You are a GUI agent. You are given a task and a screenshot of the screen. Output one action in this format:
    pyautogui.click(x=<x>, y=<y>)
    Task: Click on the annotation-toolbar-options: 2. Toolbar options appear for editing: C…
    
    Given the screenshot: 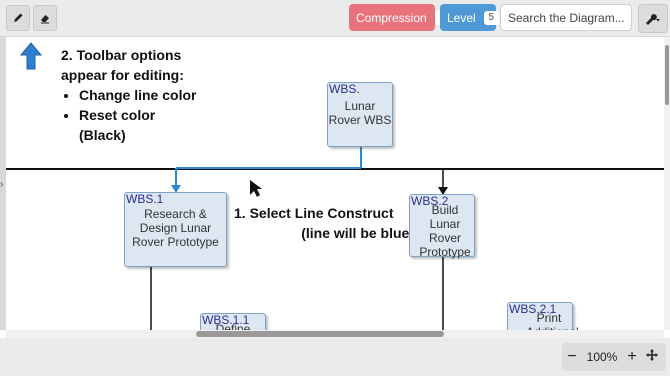 What is the action you would take?
    pyautogui.click(x=131, y=95)
    